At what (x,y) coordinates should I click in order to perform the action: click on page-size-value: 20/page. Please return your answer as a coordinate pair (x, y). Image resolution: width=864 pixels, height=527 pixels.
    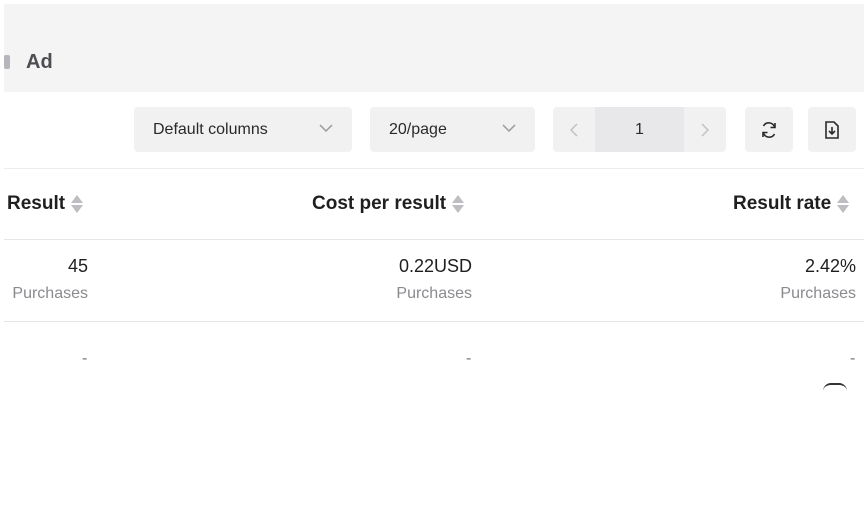
    Looking at the image, I should click on (418, 129).